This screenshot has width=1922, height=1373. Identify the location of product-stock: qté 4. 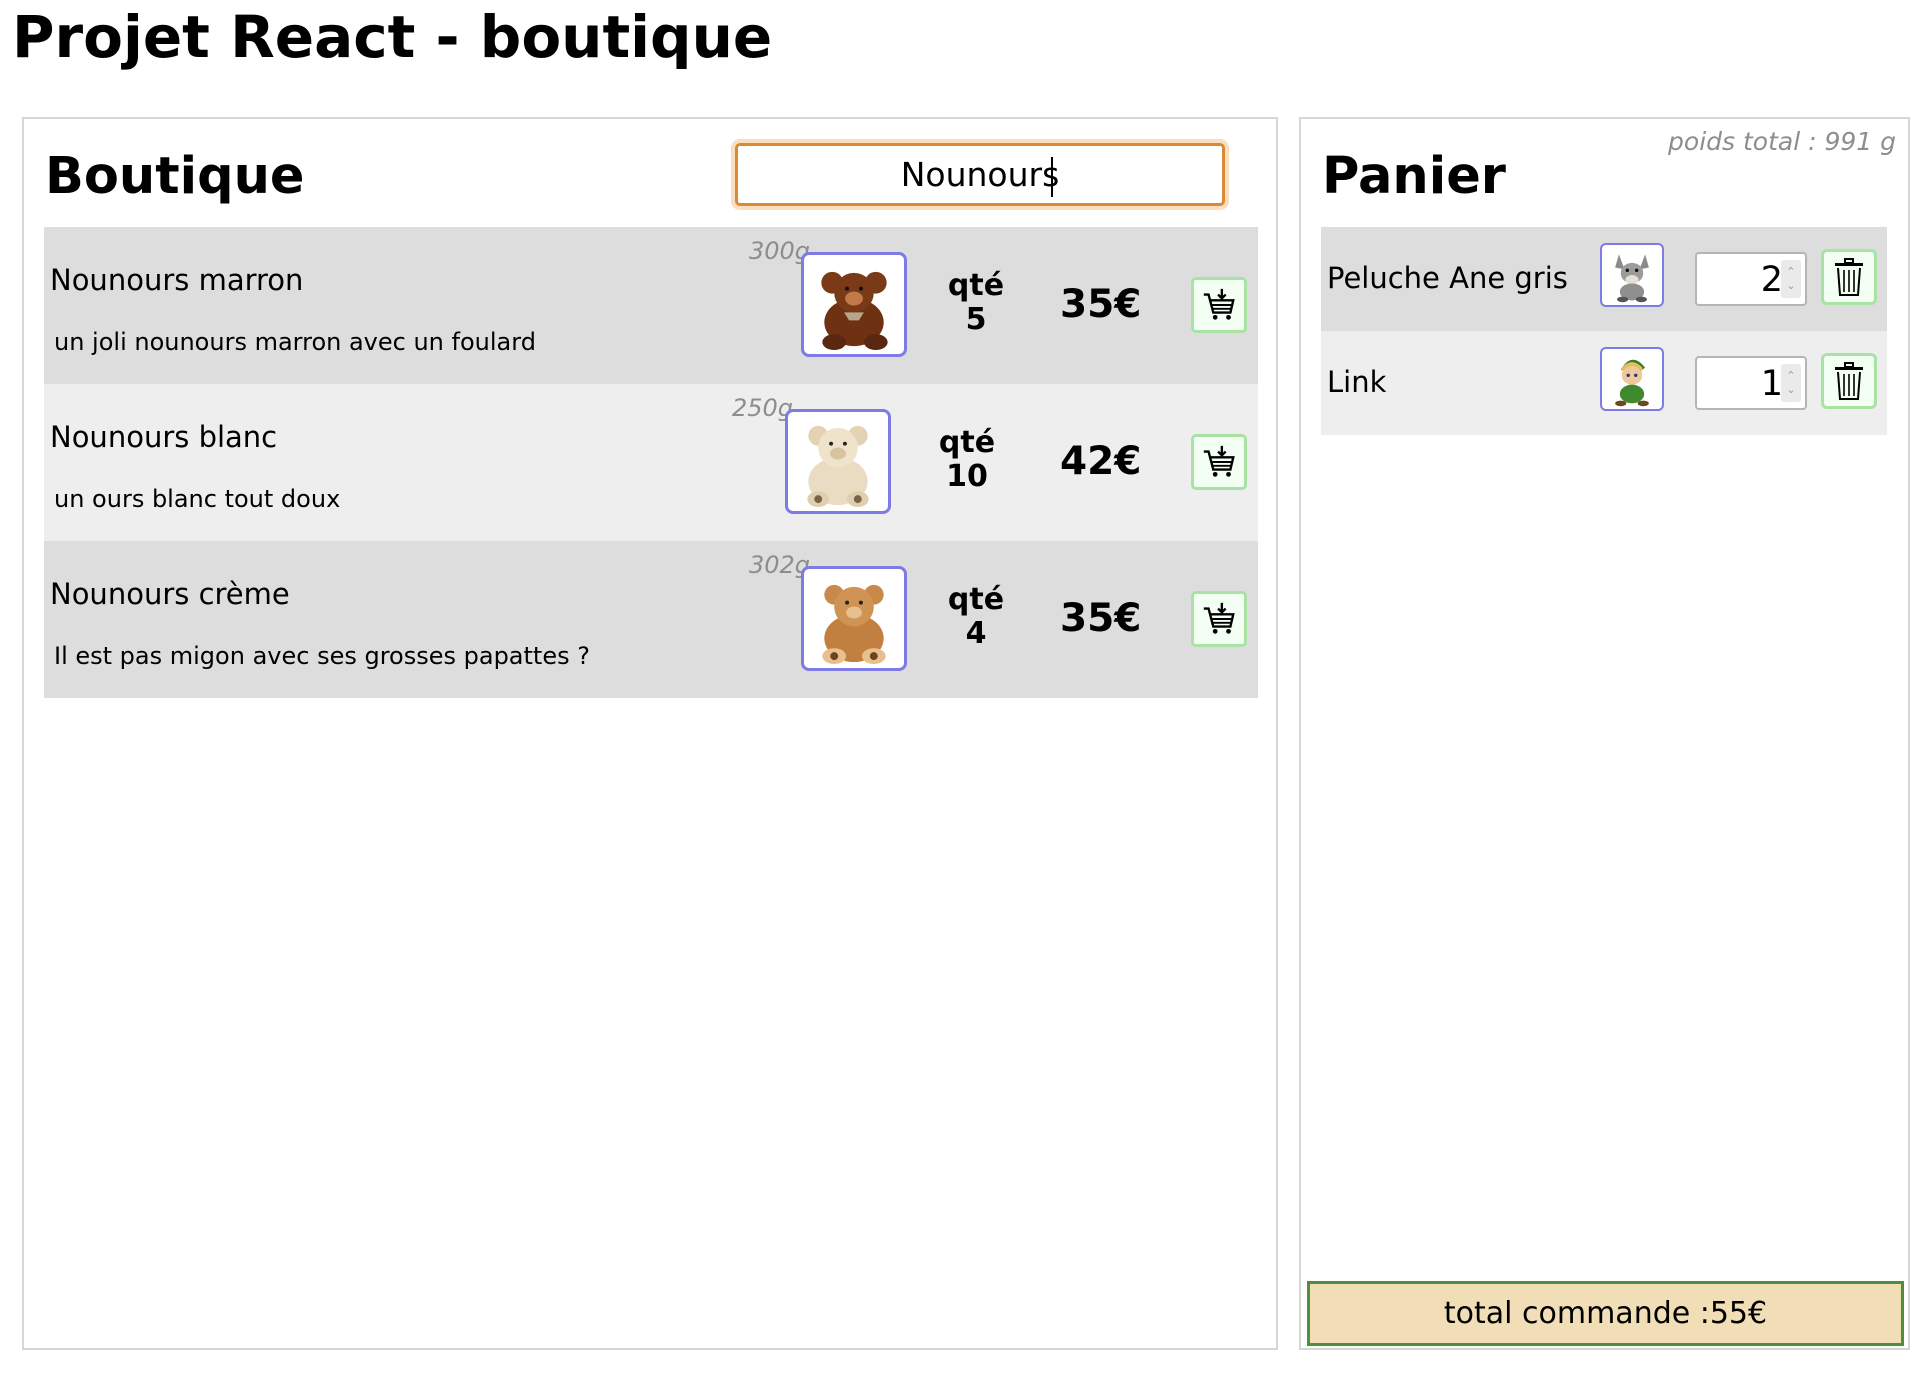
(976, 617).